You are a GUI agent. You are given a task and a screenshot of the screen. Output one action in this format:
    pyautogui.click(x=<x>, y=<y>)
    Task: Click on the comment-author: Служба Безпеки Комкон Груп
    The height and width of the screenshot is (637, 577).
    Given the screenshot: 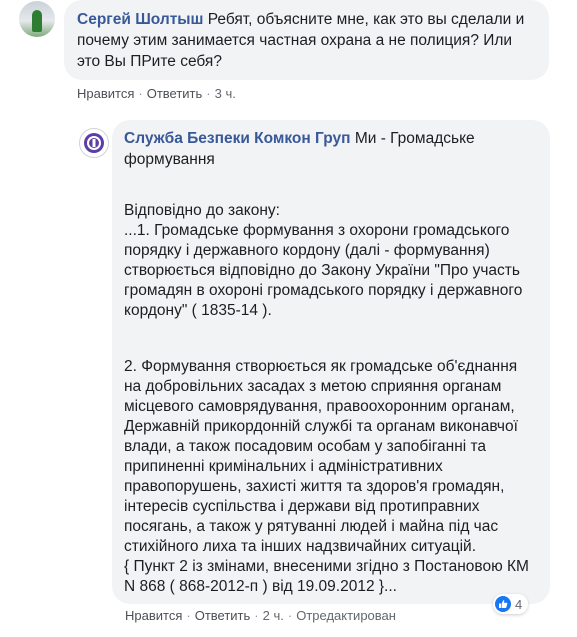 What is the action you would take?
    pyautogui.click(x=237, y=138)
    